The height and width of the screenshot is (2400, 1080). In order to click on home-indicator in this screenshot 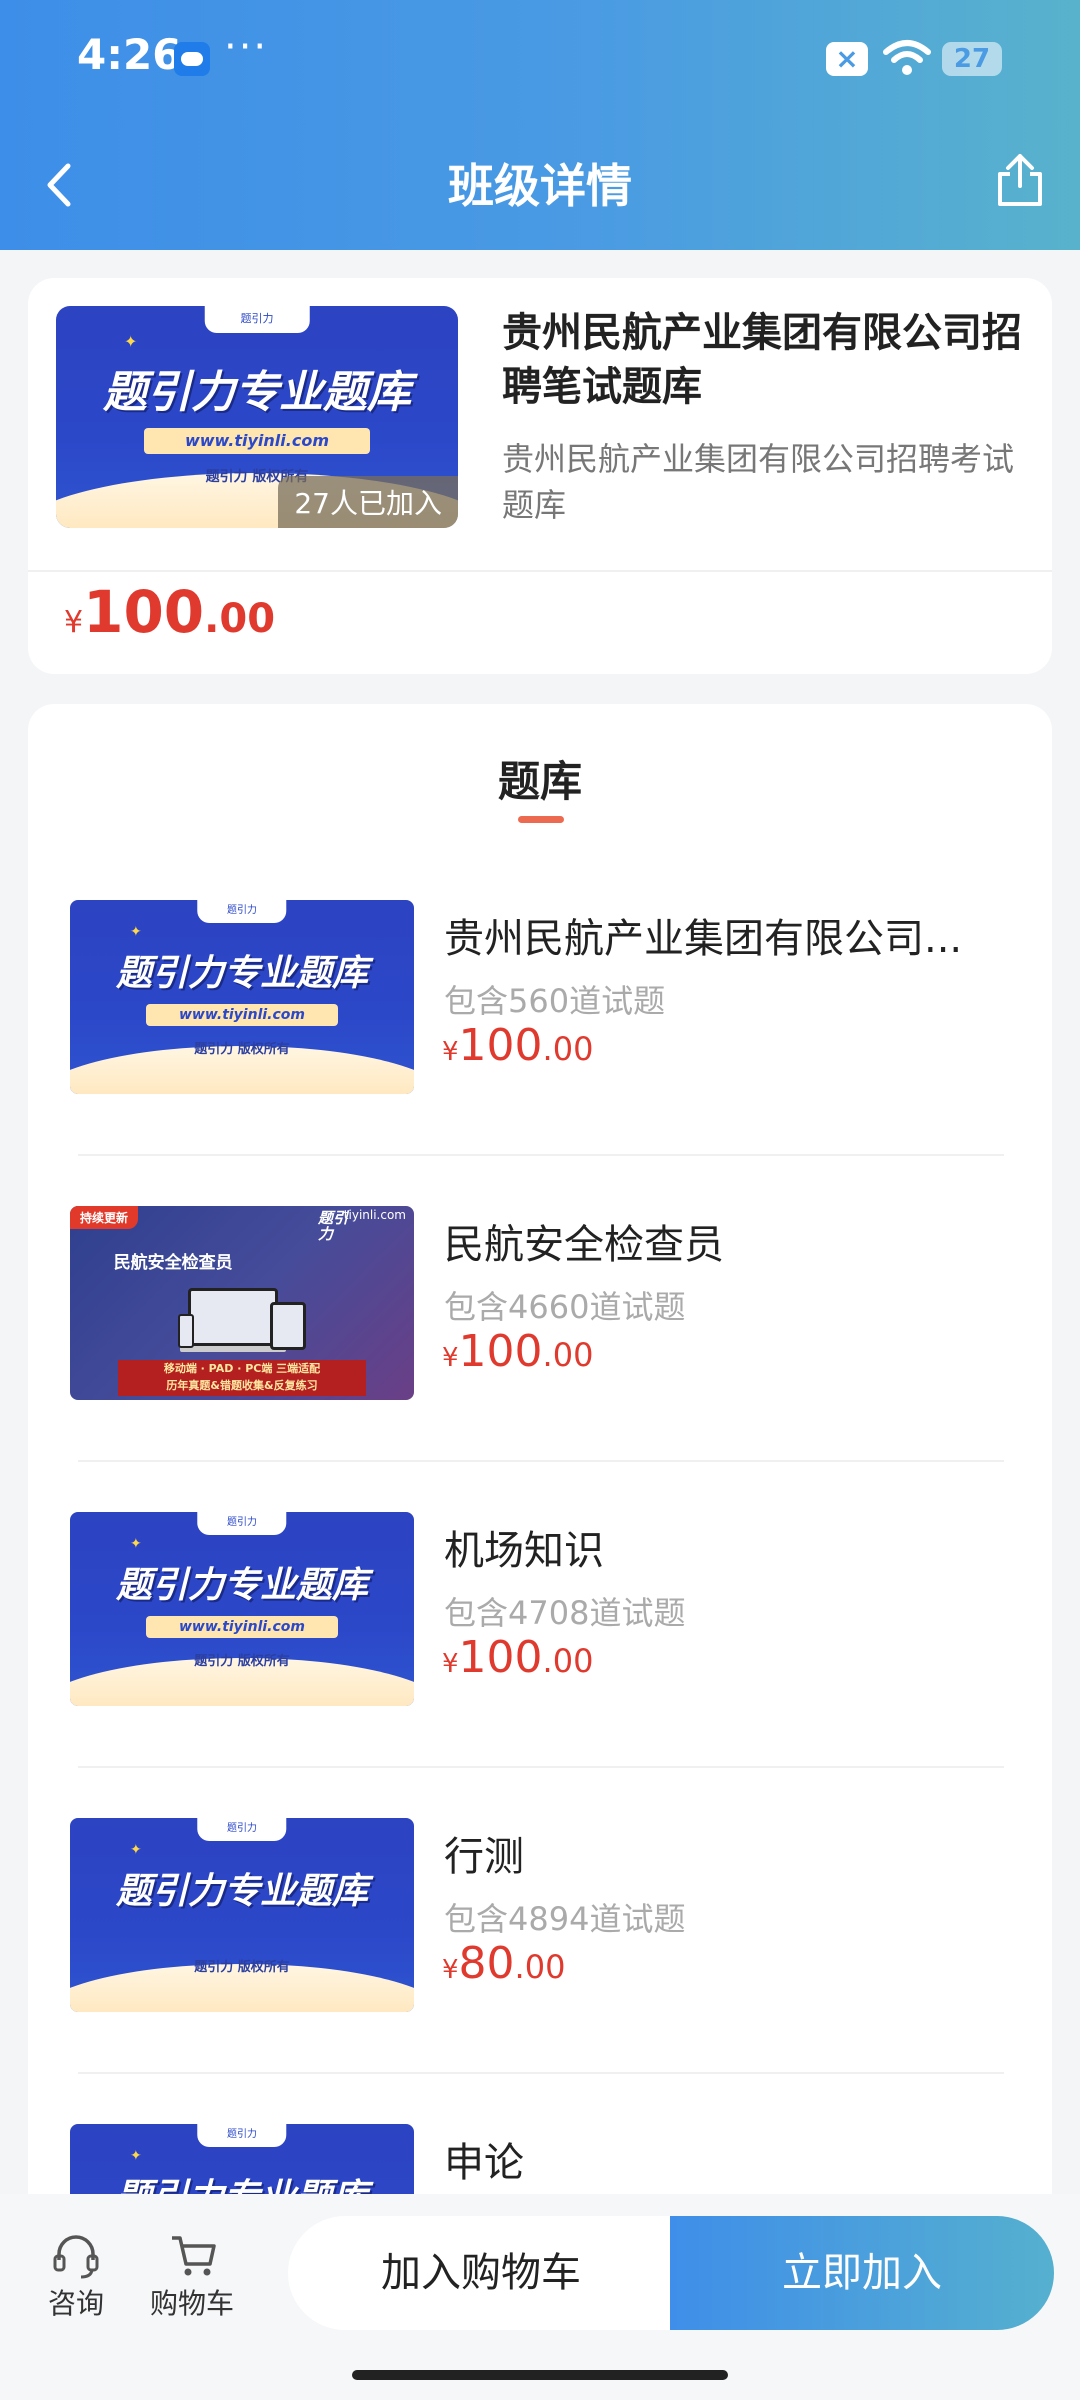, I will do `click(540, 2375)`.